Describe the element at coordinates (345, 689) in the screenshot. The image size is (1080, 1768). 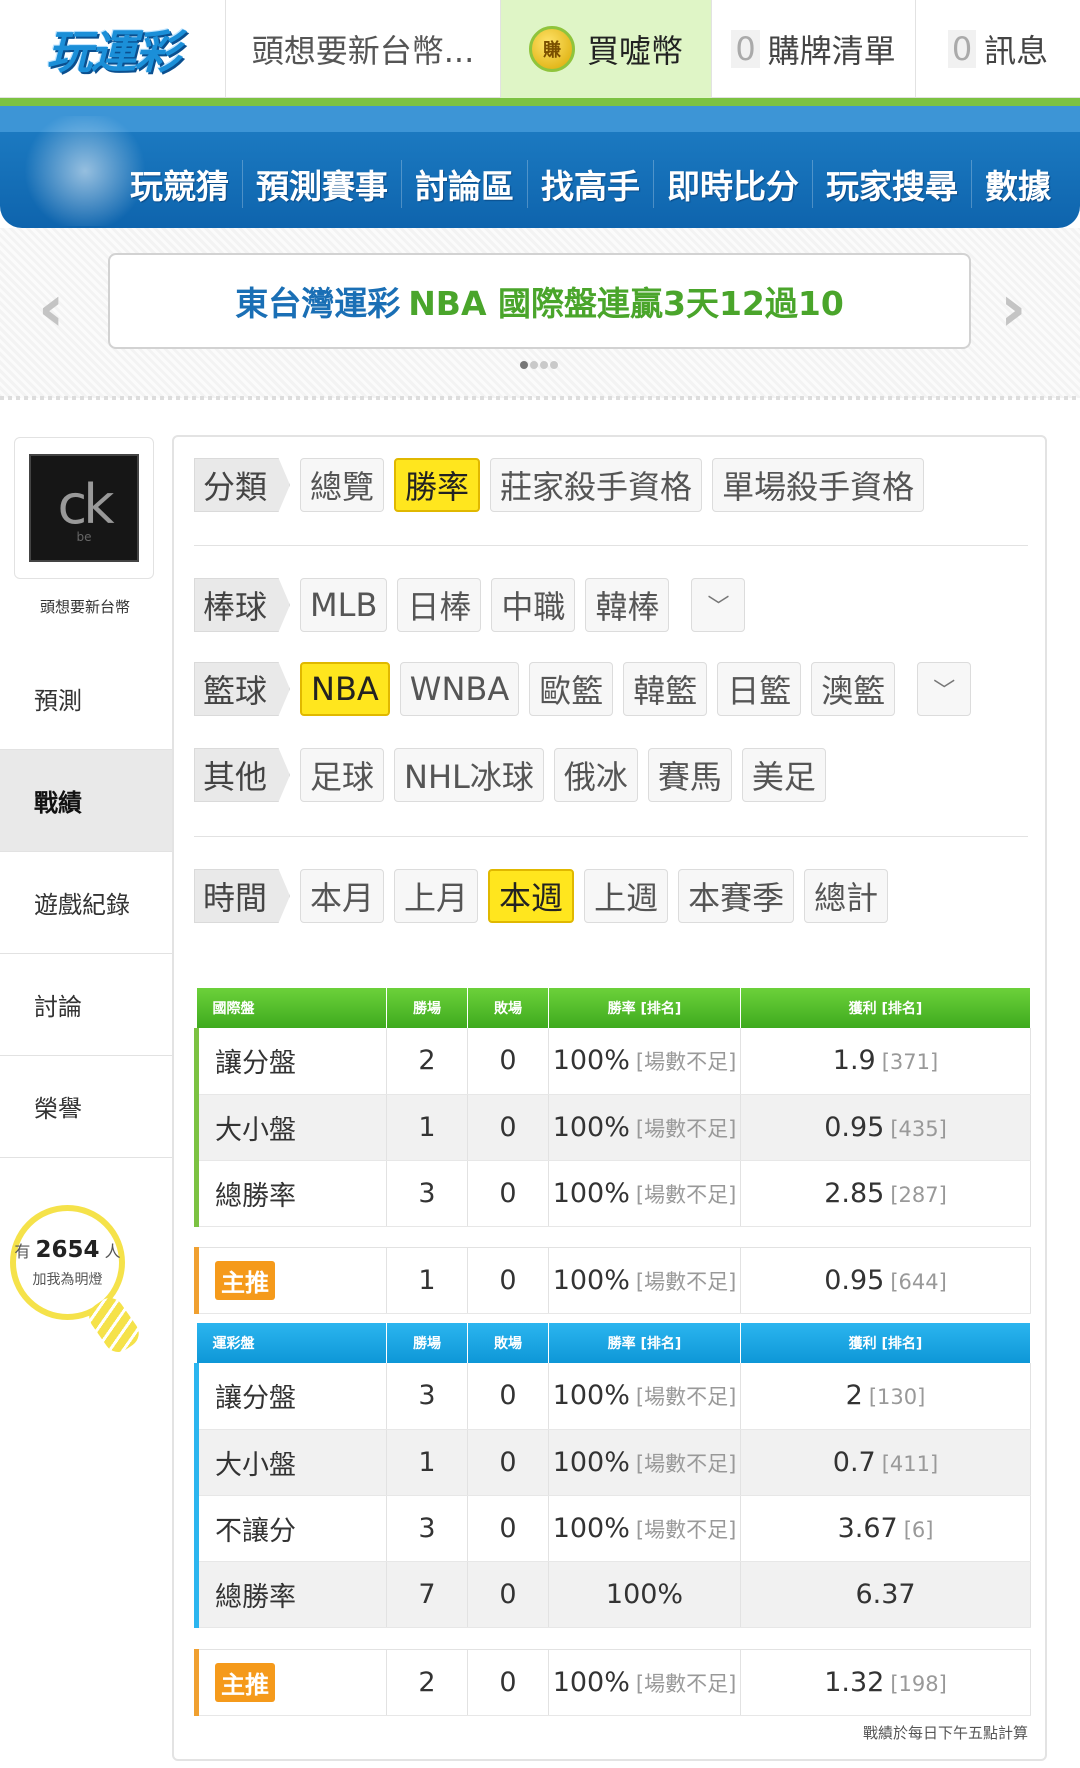
I see `league-nba: NBA` at that location.